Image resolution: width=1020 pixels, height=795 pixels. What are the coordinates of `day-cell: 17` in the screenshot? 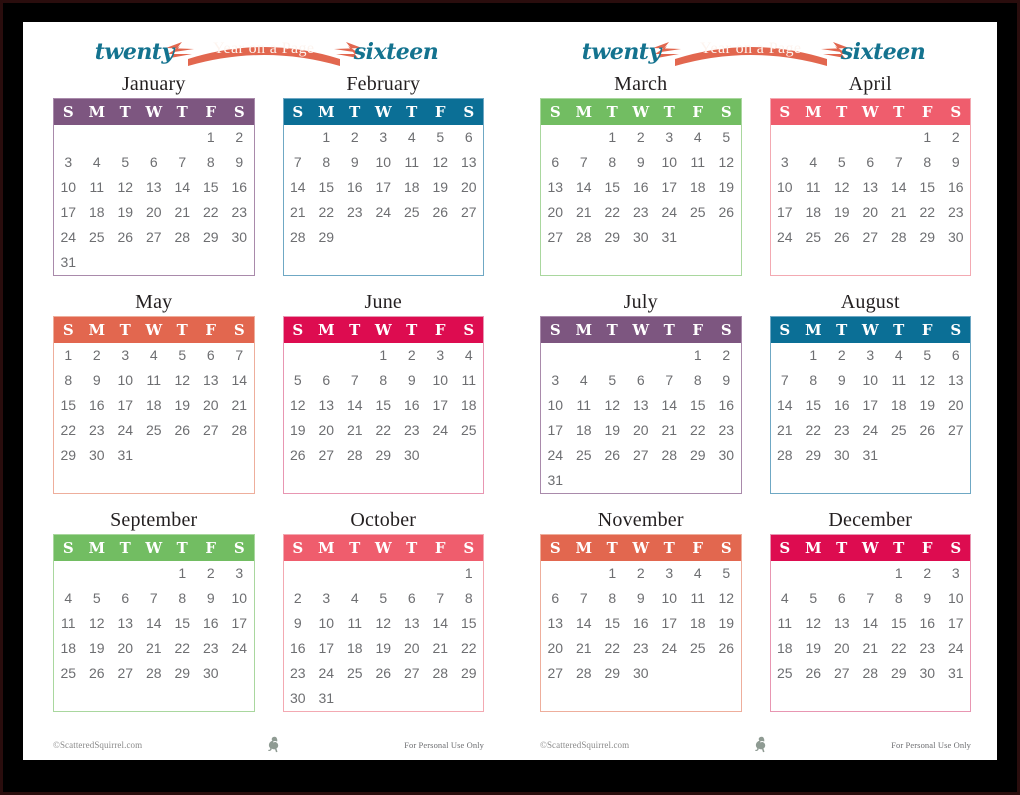 It's located at (440, 405).